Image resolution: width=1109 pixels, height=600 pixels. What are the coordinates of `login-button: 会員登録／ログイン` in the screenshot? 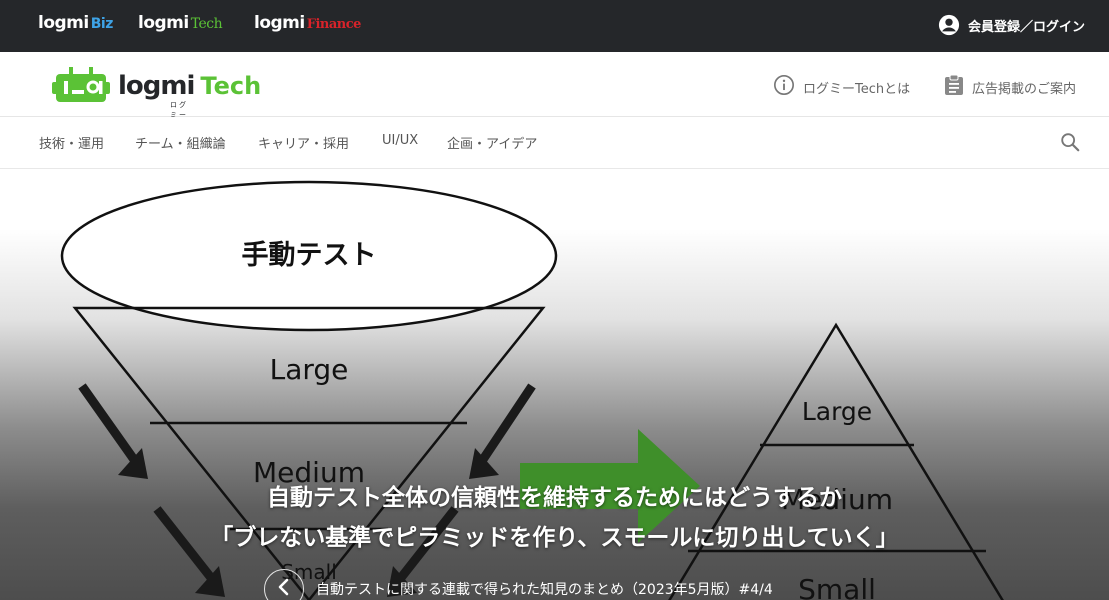 It's located at (1011, 25).